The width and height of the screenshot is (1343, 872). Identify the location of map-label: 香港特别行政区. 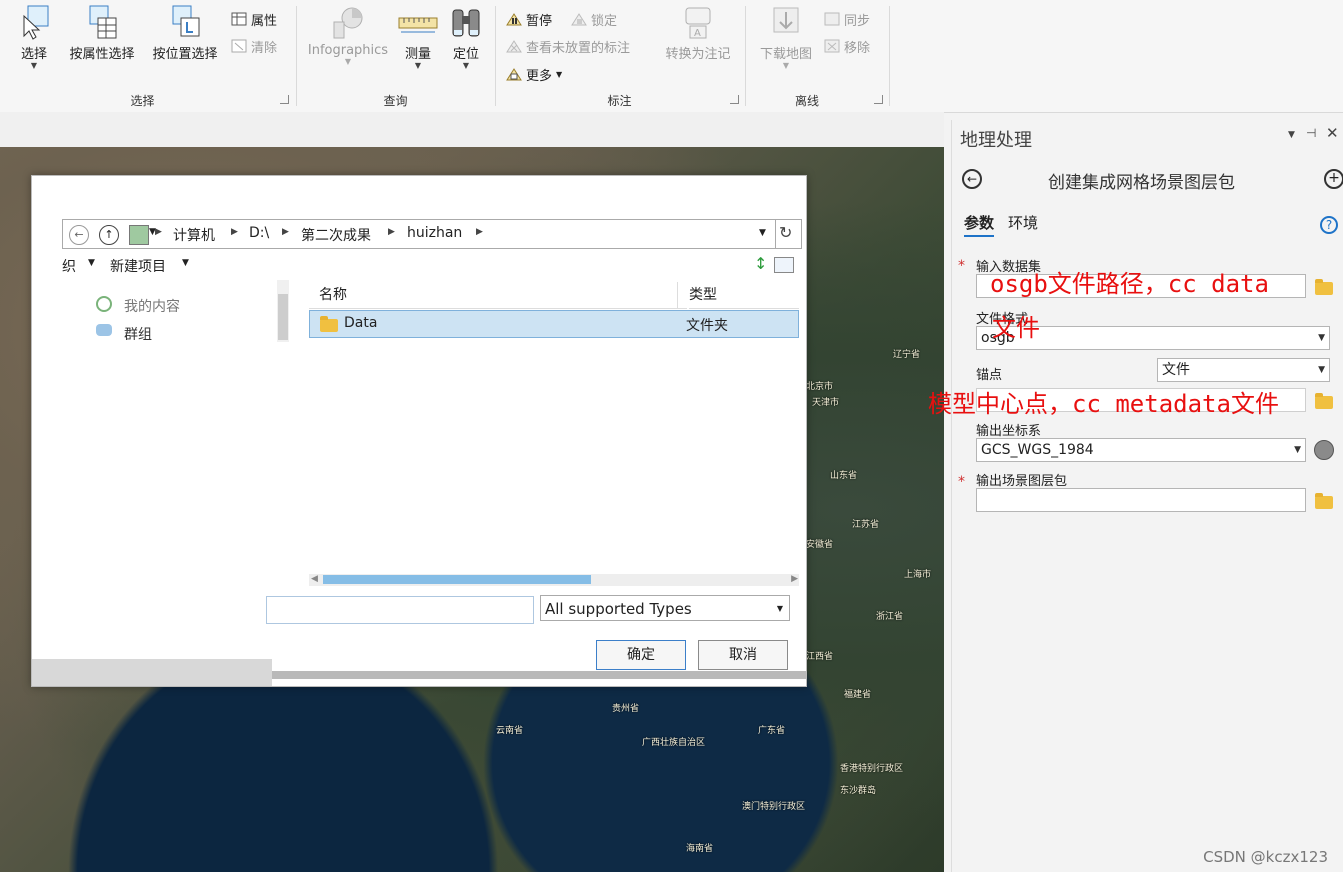
(872, 769).